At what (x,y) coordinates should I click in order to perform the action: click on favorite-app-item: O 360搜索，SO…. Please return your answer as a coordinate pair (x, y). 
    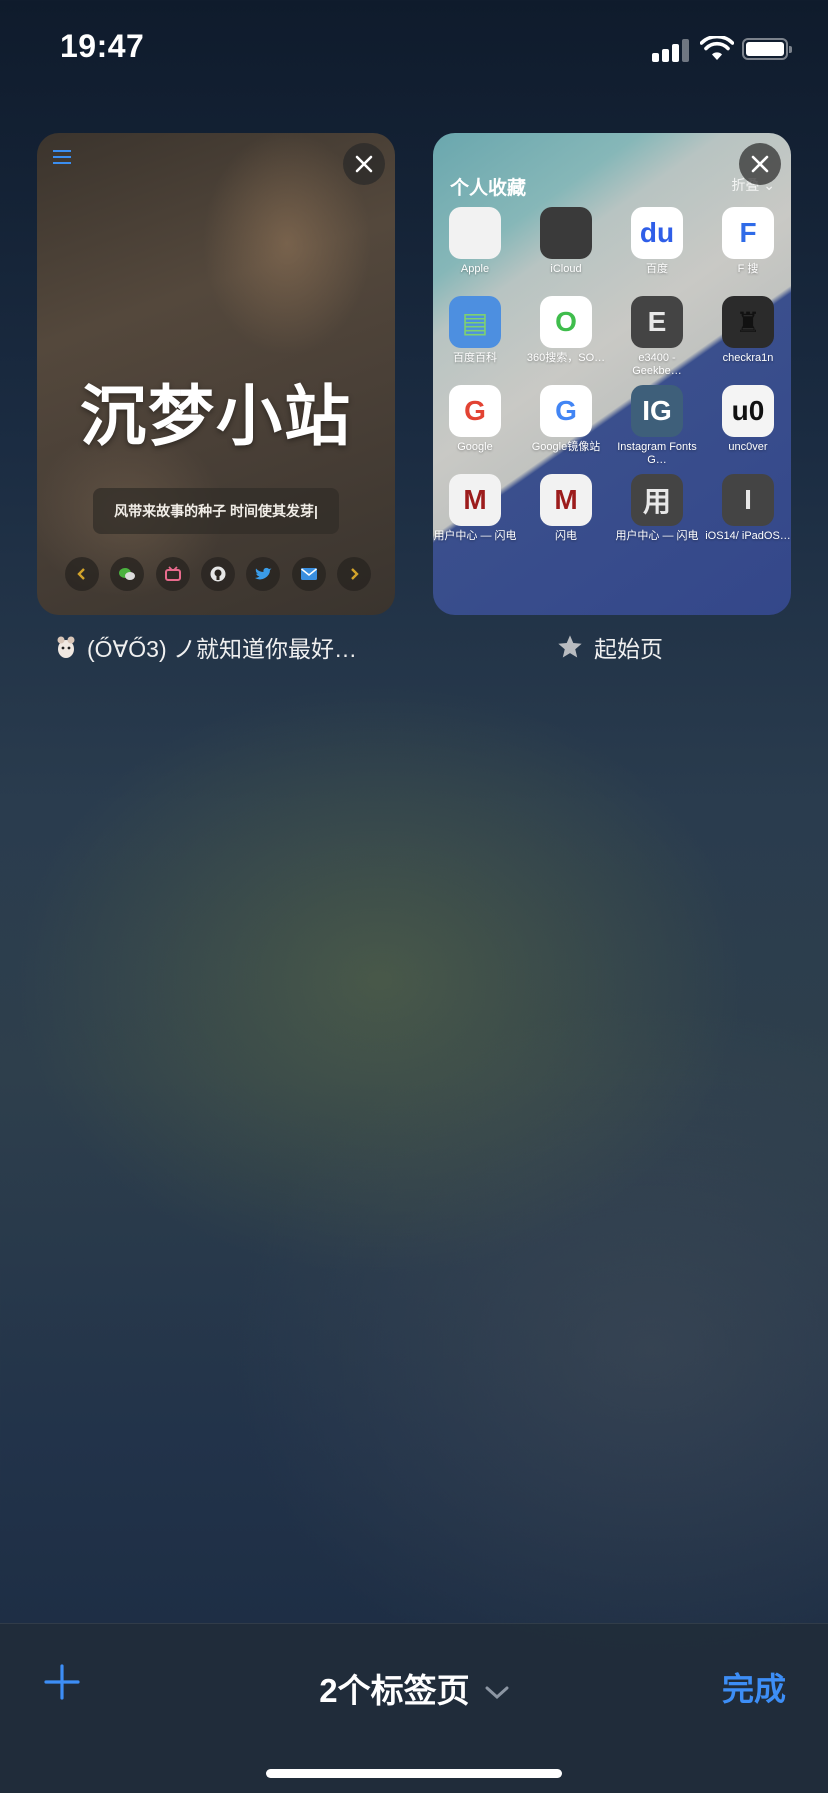
    Looking at the image, I should click on (566, 330).